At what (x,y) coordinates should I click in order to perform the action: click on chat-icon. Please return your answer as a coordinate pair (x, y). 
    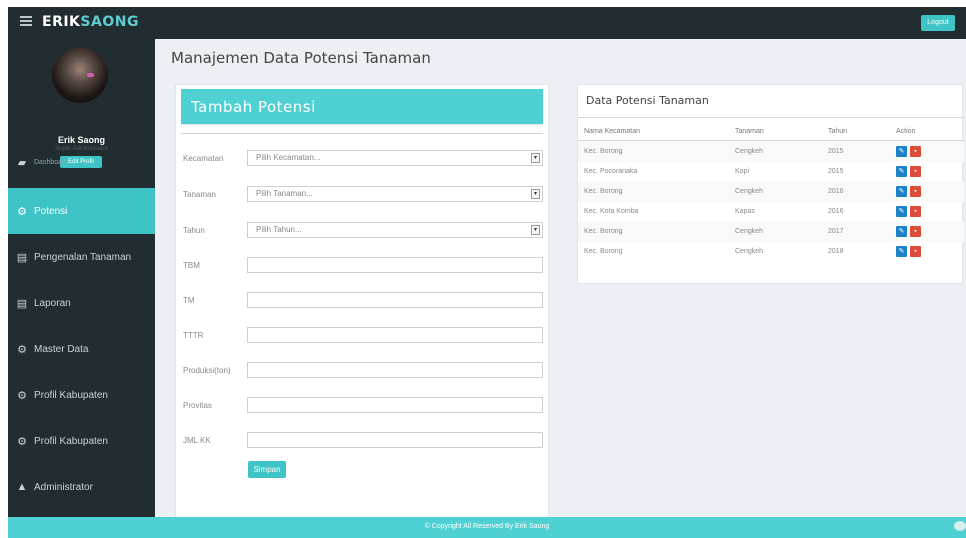
    Looking at the image, I should click on (960, 526).